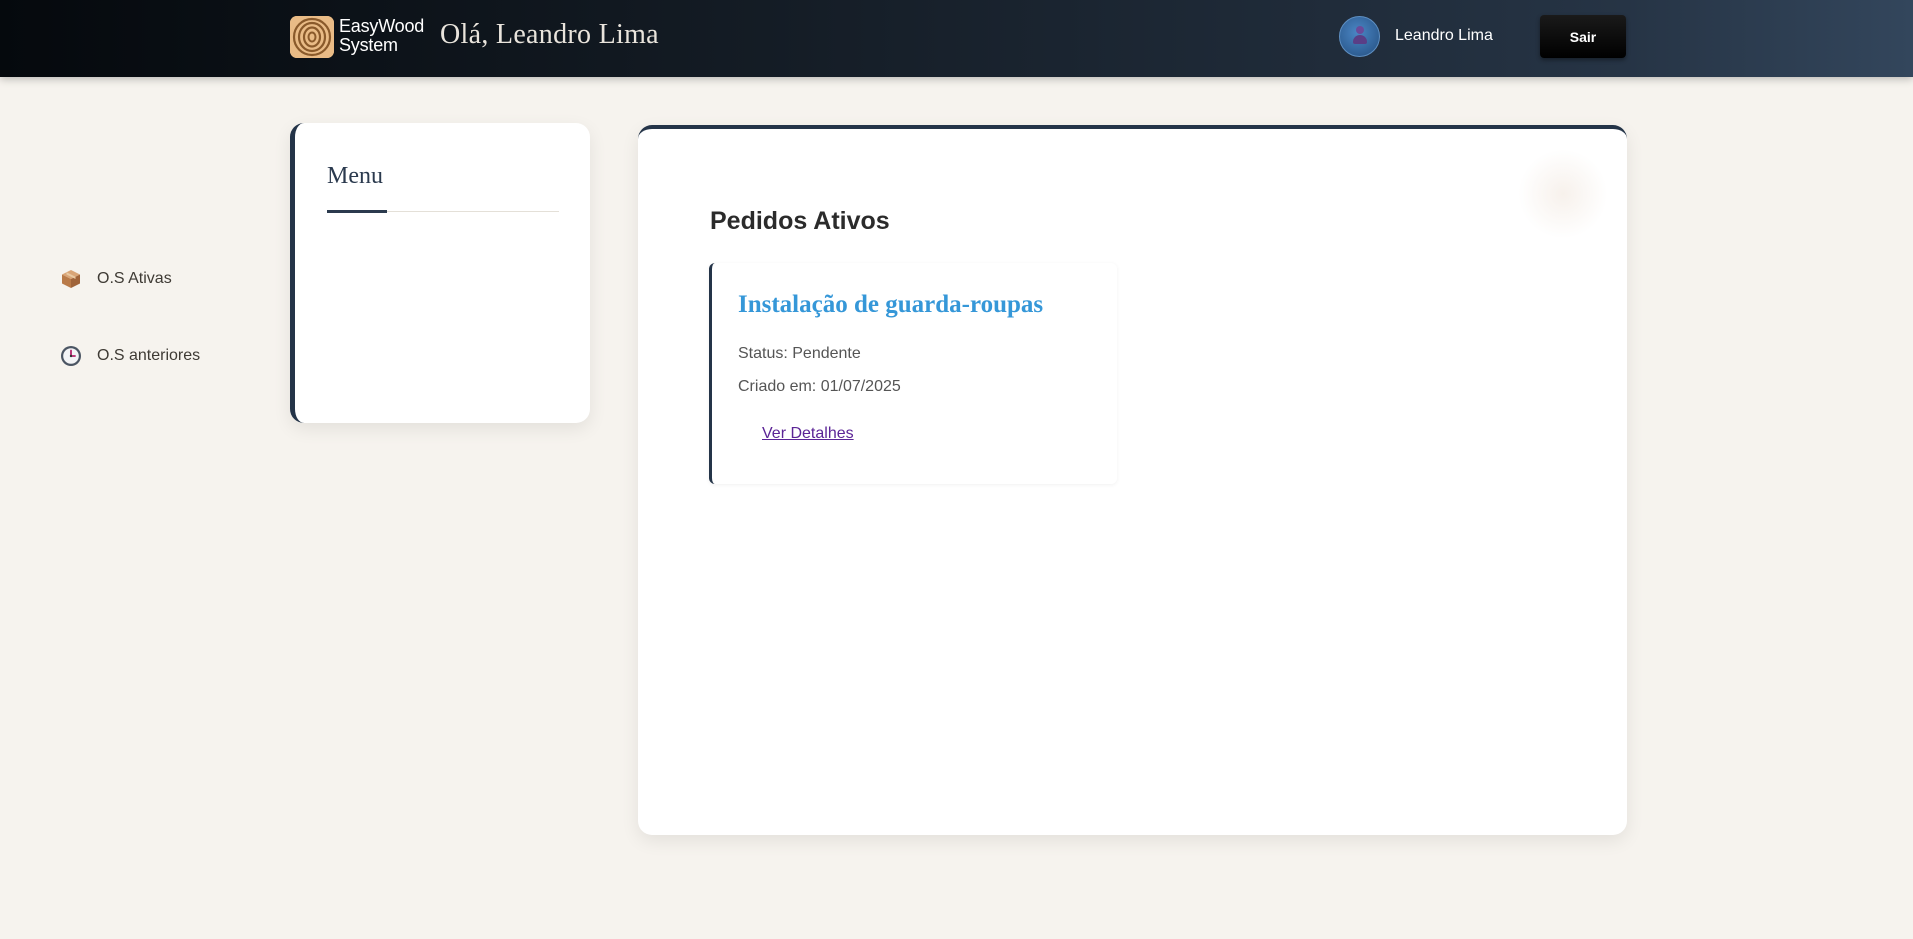 The width and height of the screenshot is (1913, 939). Describe the element at coordinates (549, 34) in the screenshot. I see `greeting-text: Olá, Leandro Lima` at that location.